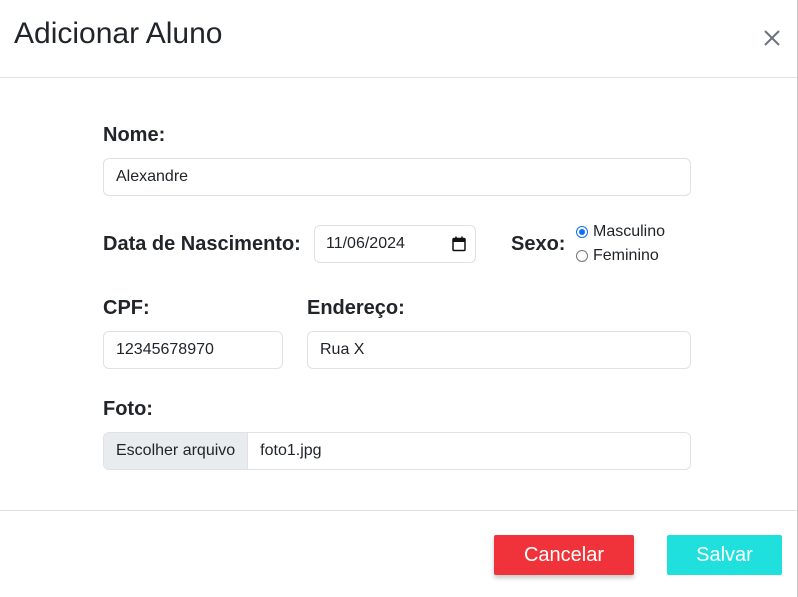 Image resolution: width=798 pixels, height=597 pixels. What do you see at coordinates (365, 243) in the screenshot?
I see `birthdate-value: 11/06/2024` at bounding box center [365, 243].